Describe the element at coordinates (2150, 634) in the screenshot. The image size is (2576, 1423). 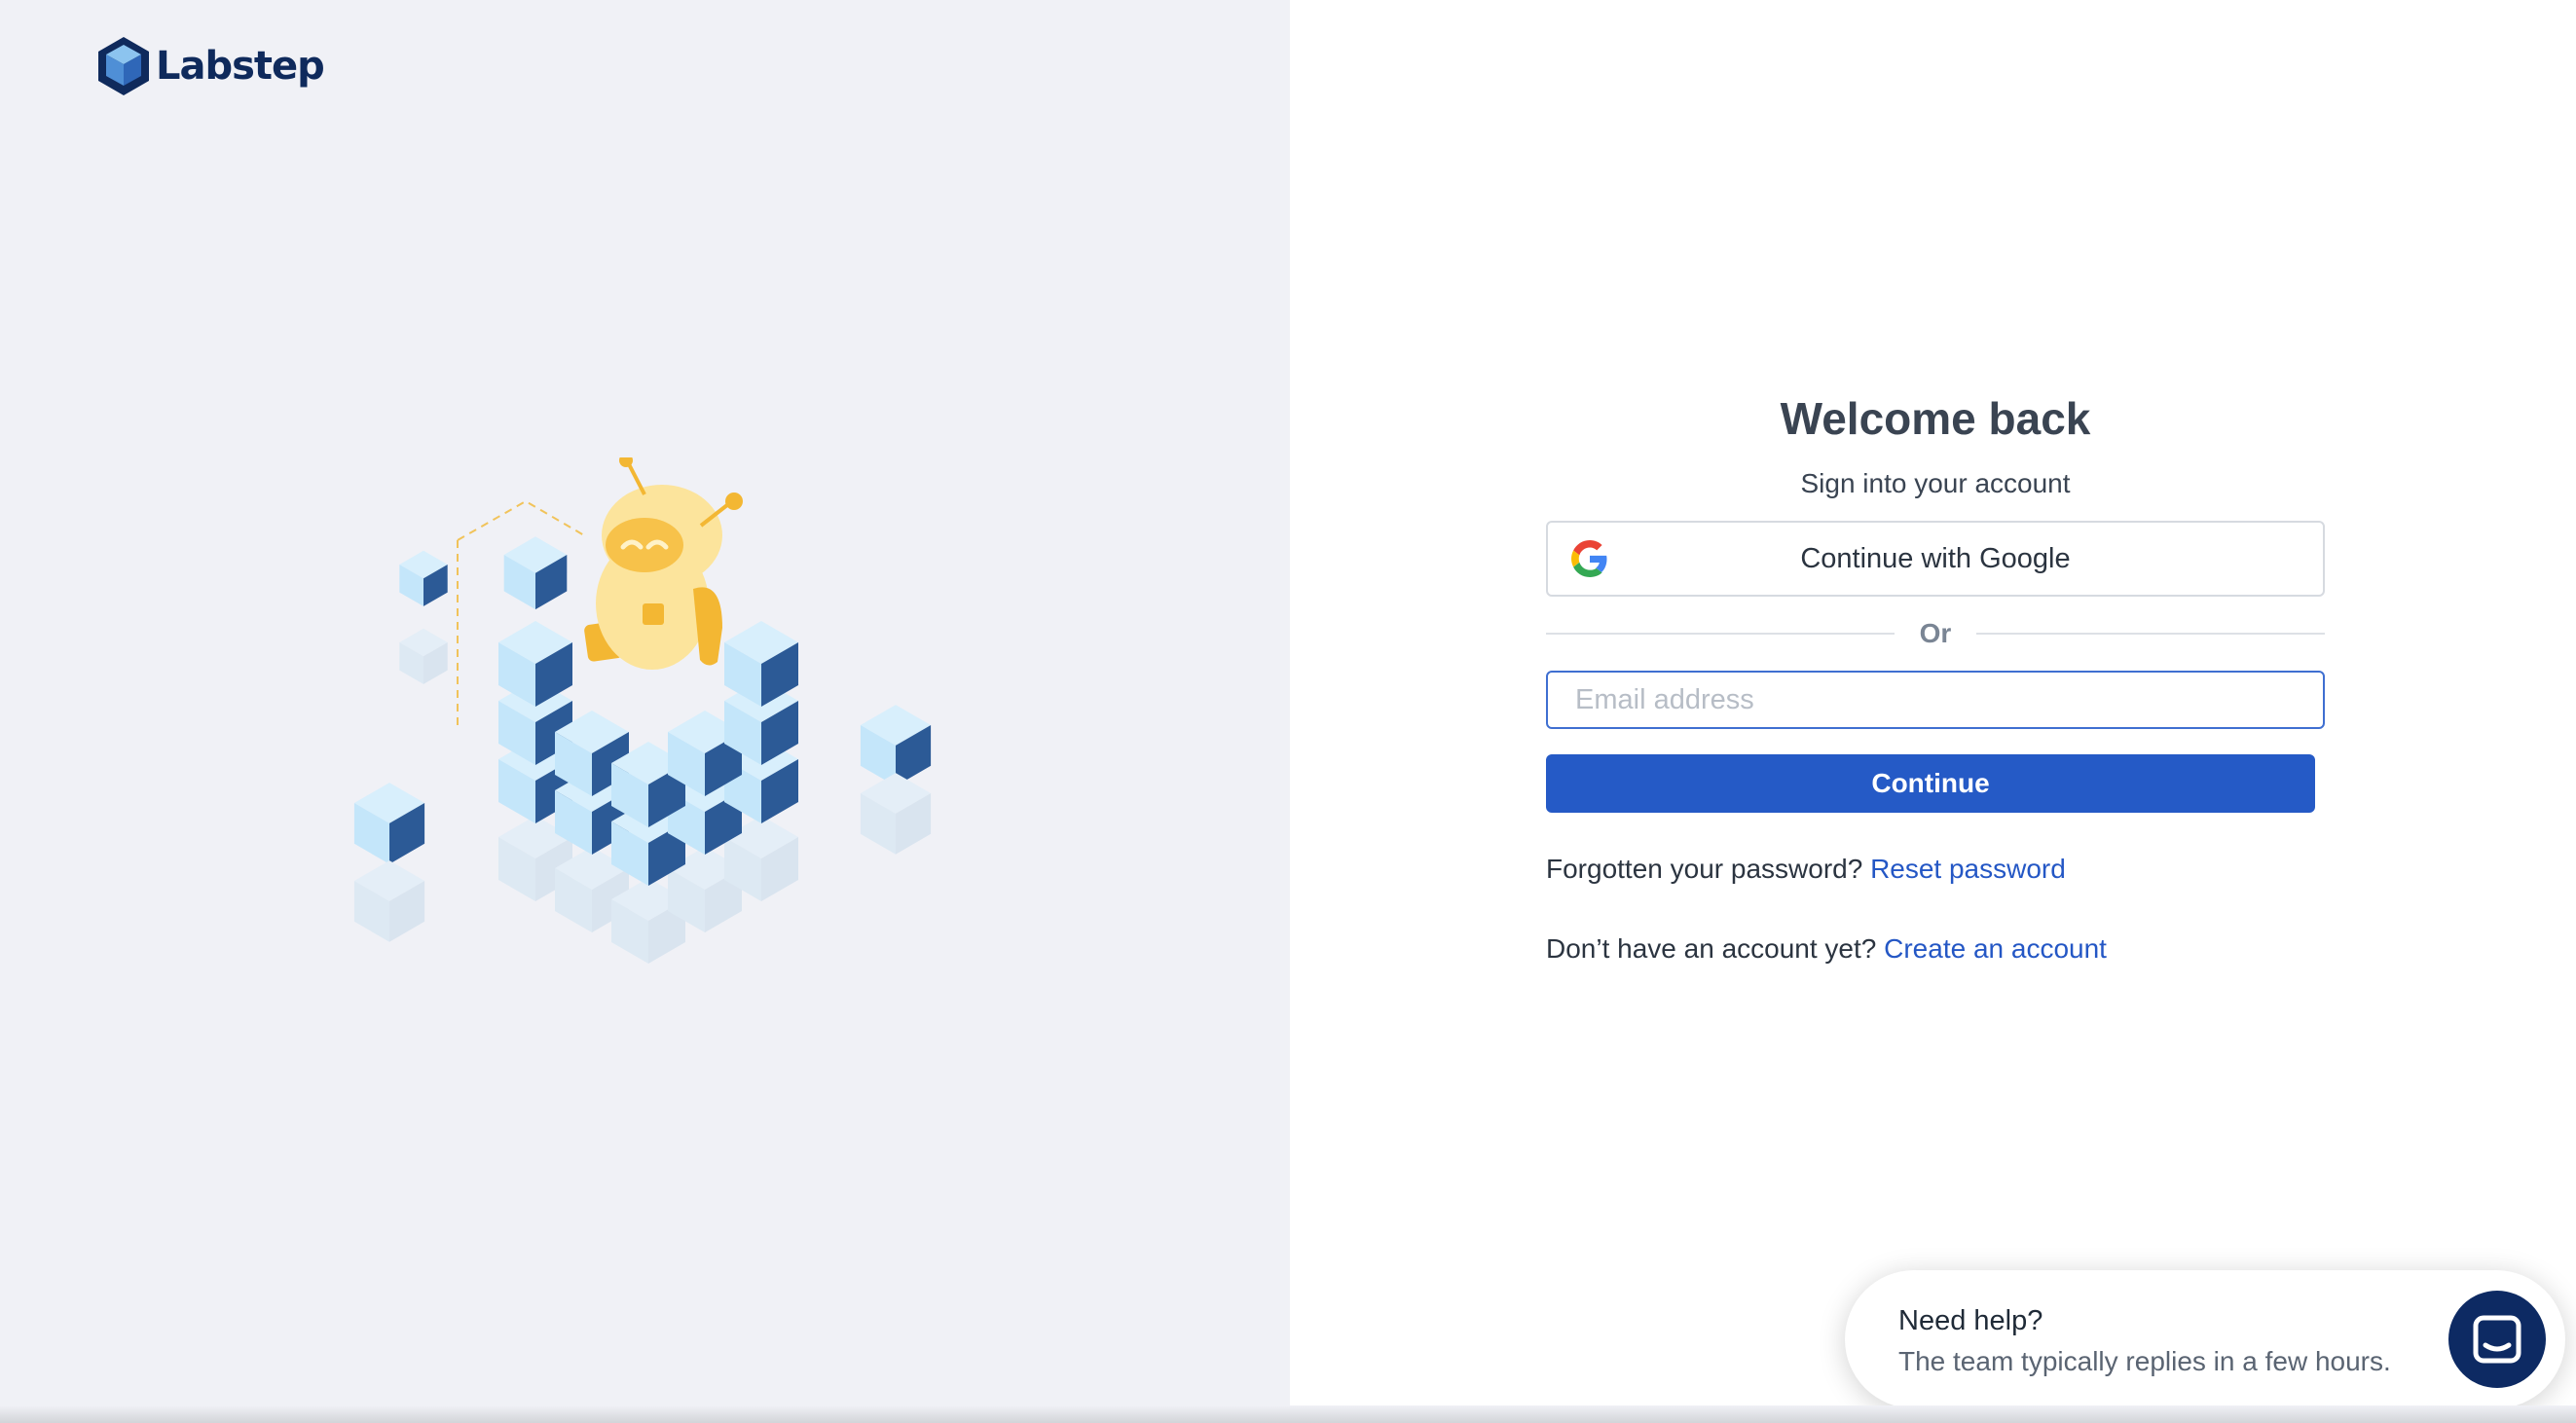
I see `divider-line-right` at that location.